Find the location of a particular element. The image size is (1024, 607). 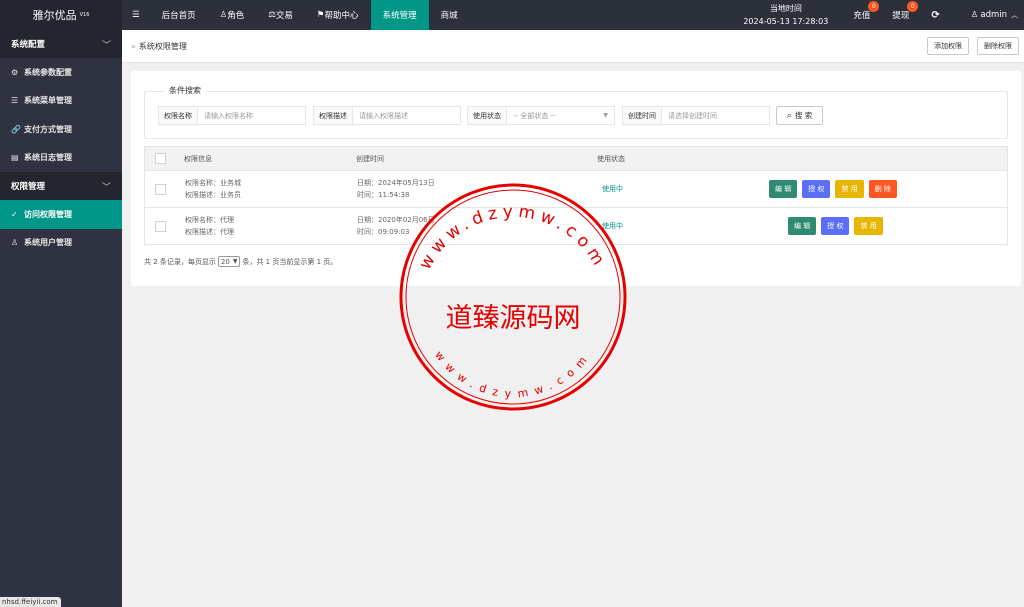

hamburger-icon: ☰ is located at coordinates (136, 15).